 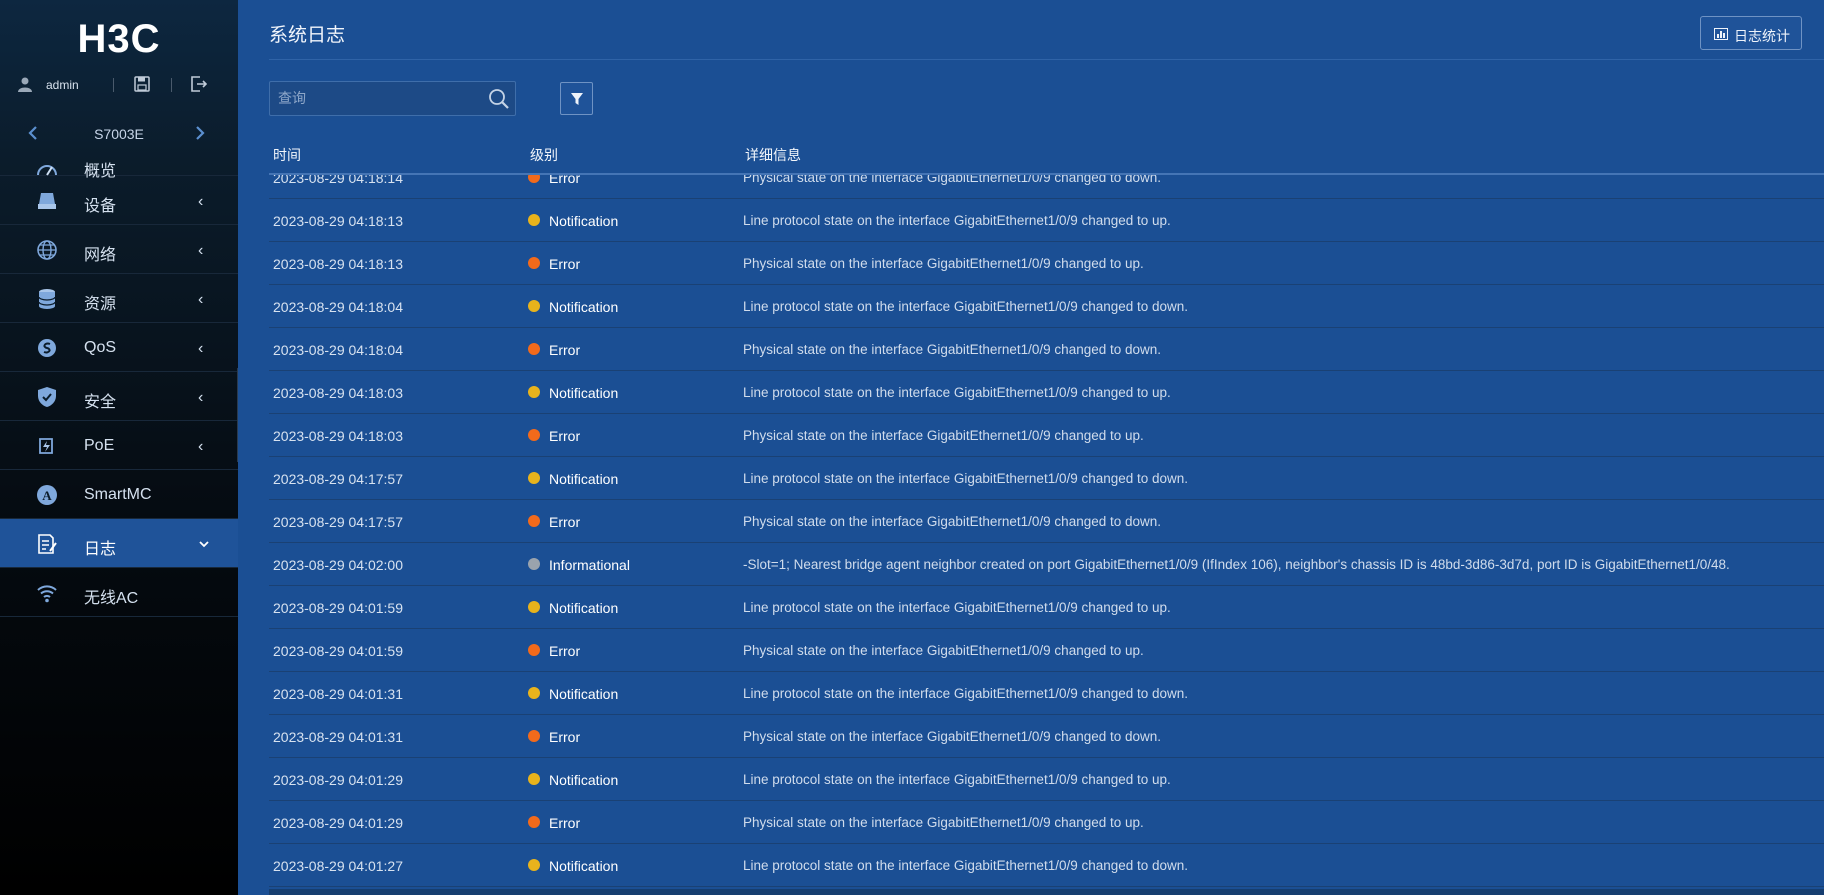 I want to click on shield-icon, so click(x=47, y=397).